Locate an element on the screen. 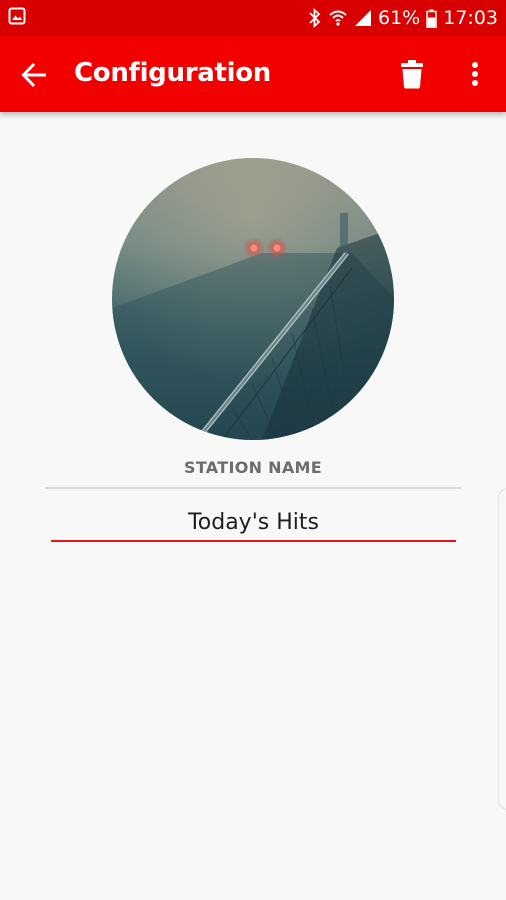 The height and width of the screenshot is (900, 506). arrow-left-icon is located at coordinates (33, 75).